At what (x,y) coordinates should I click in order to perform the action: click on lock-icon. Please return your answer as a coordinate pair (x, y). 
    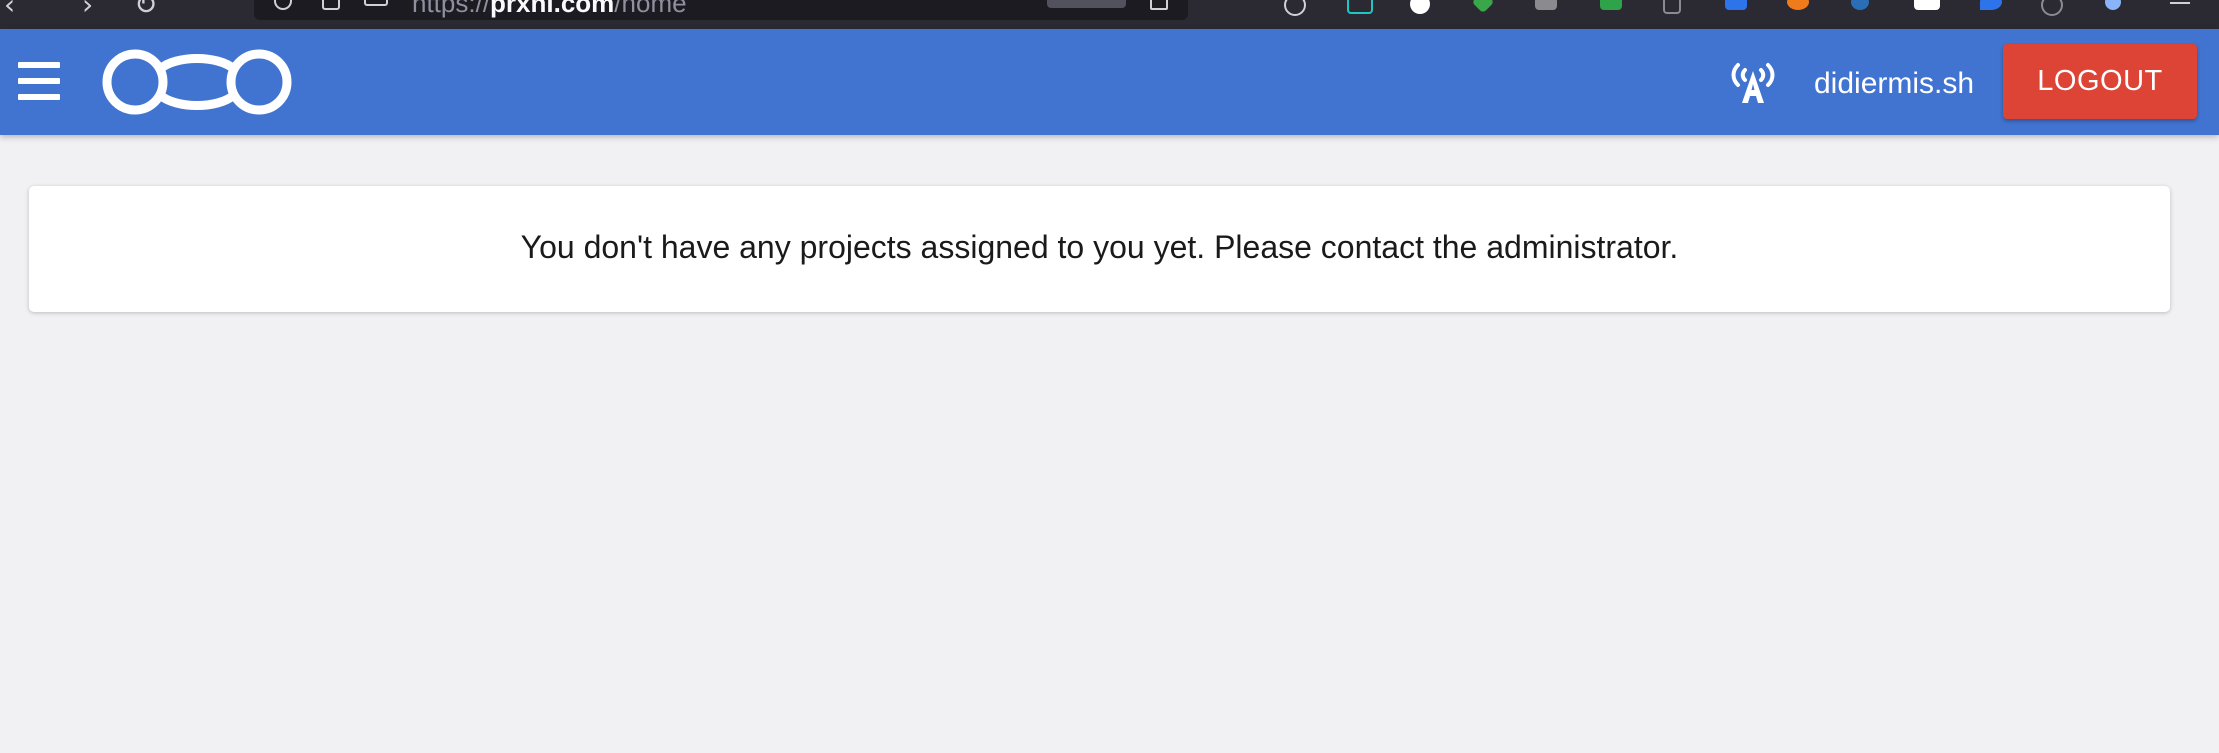
    Looking at the image, I should click on (331, 5).